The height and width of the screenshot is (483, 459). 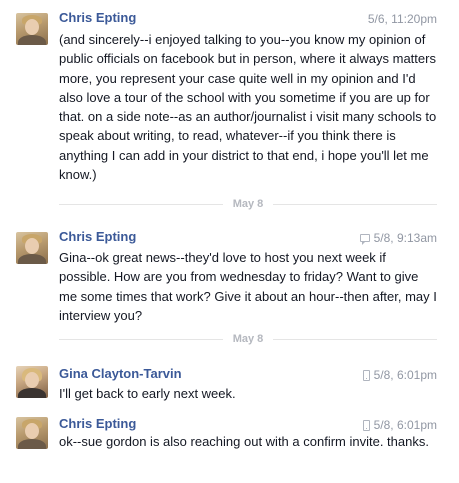 What do you see at coordinates (120, 373) in the screenshot?
I see `sender-name: Gina Clayton-Tarvin` at bounding box center [120, 373].